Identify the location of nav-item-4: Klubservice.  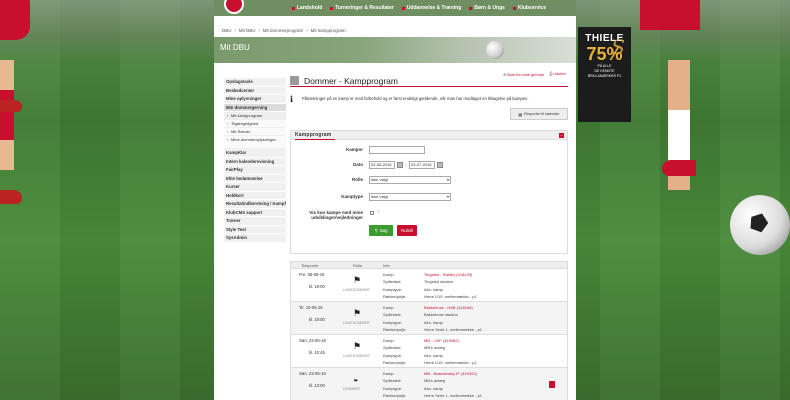
(529, 8).